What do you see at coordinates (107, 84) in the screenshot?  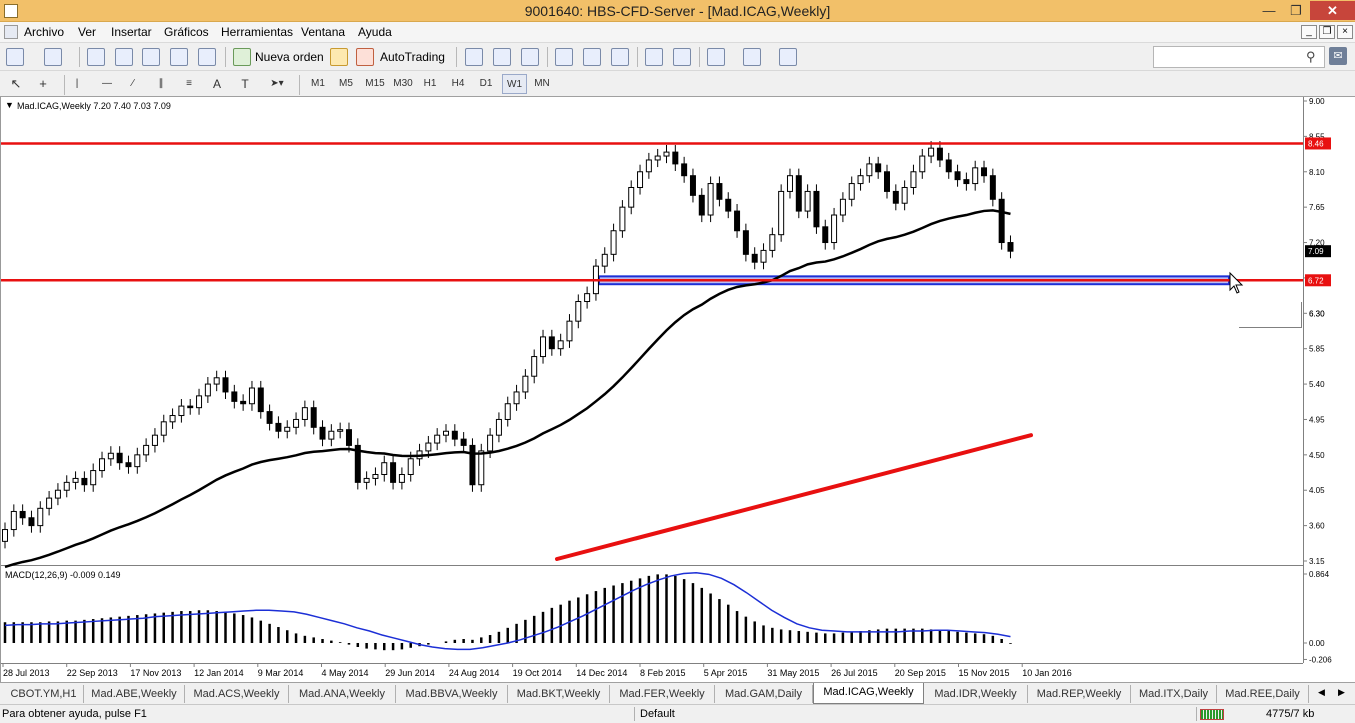 I see `horizontal-line-icon: —` at bounding box center [107, 84].